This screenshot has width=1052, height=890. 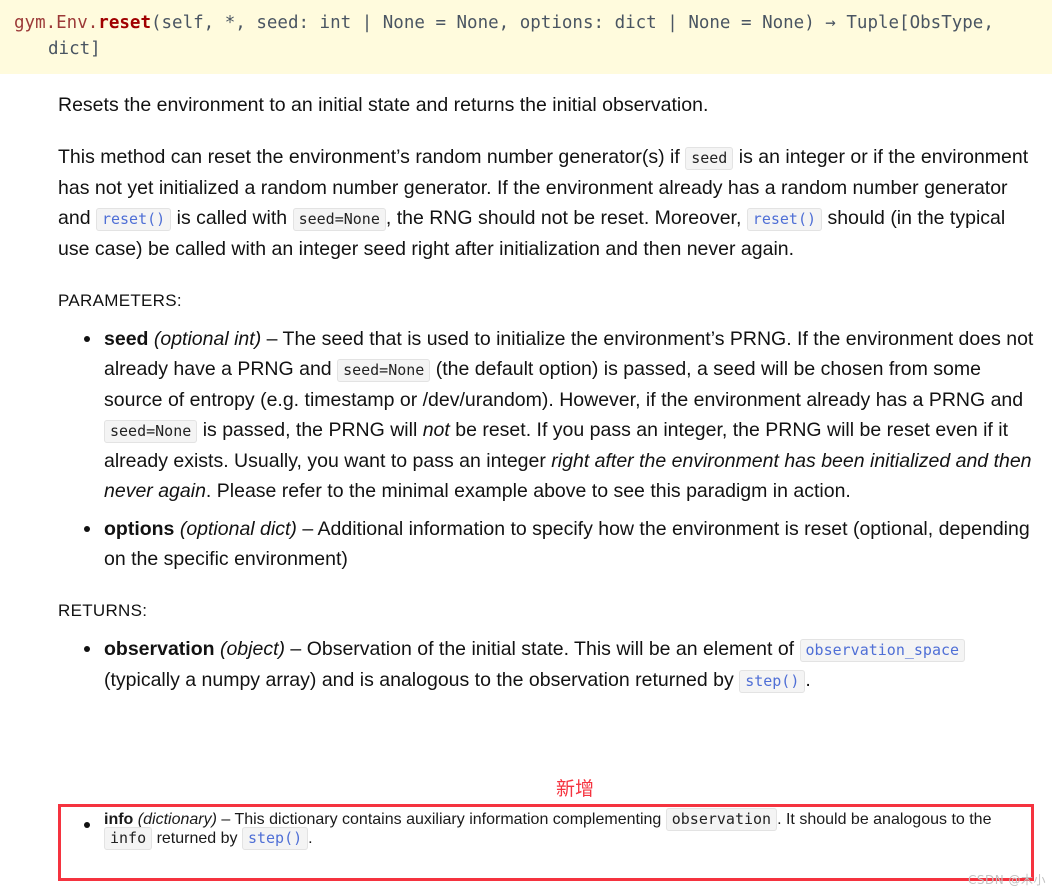 I want to click on code-link-step-2: step(), so click(x=275, y=838).